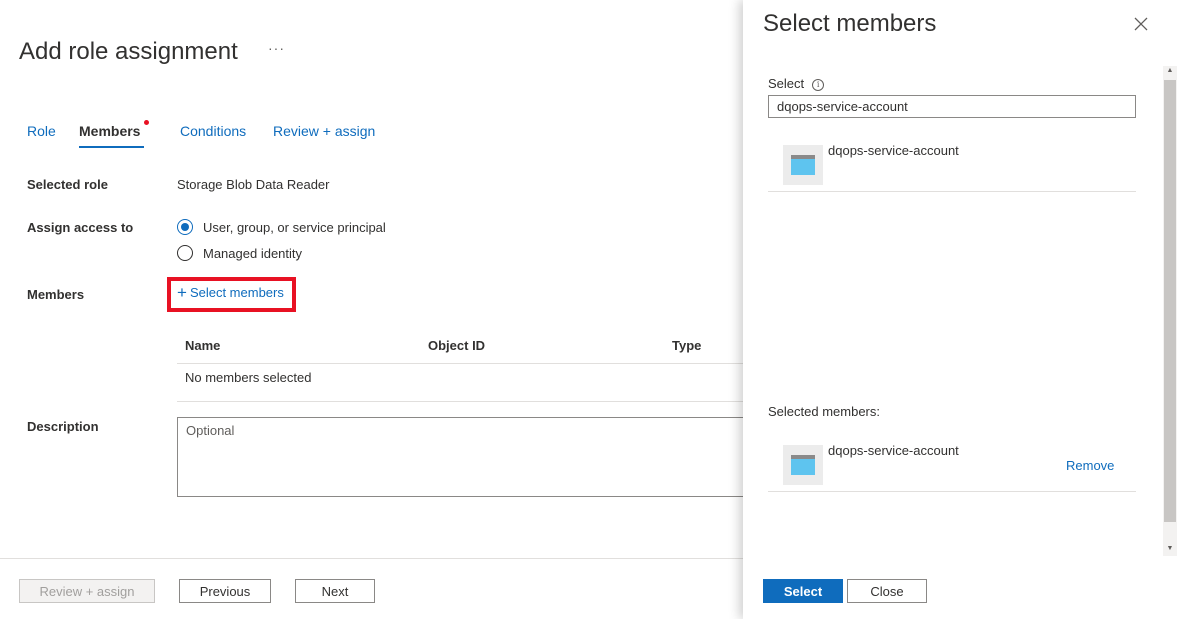 The image size is (1177, 619). Describe the element at coordinates (253, 184) in the screenshot. I see `selected-role-value: Storage Blob Data Reader` at that location.